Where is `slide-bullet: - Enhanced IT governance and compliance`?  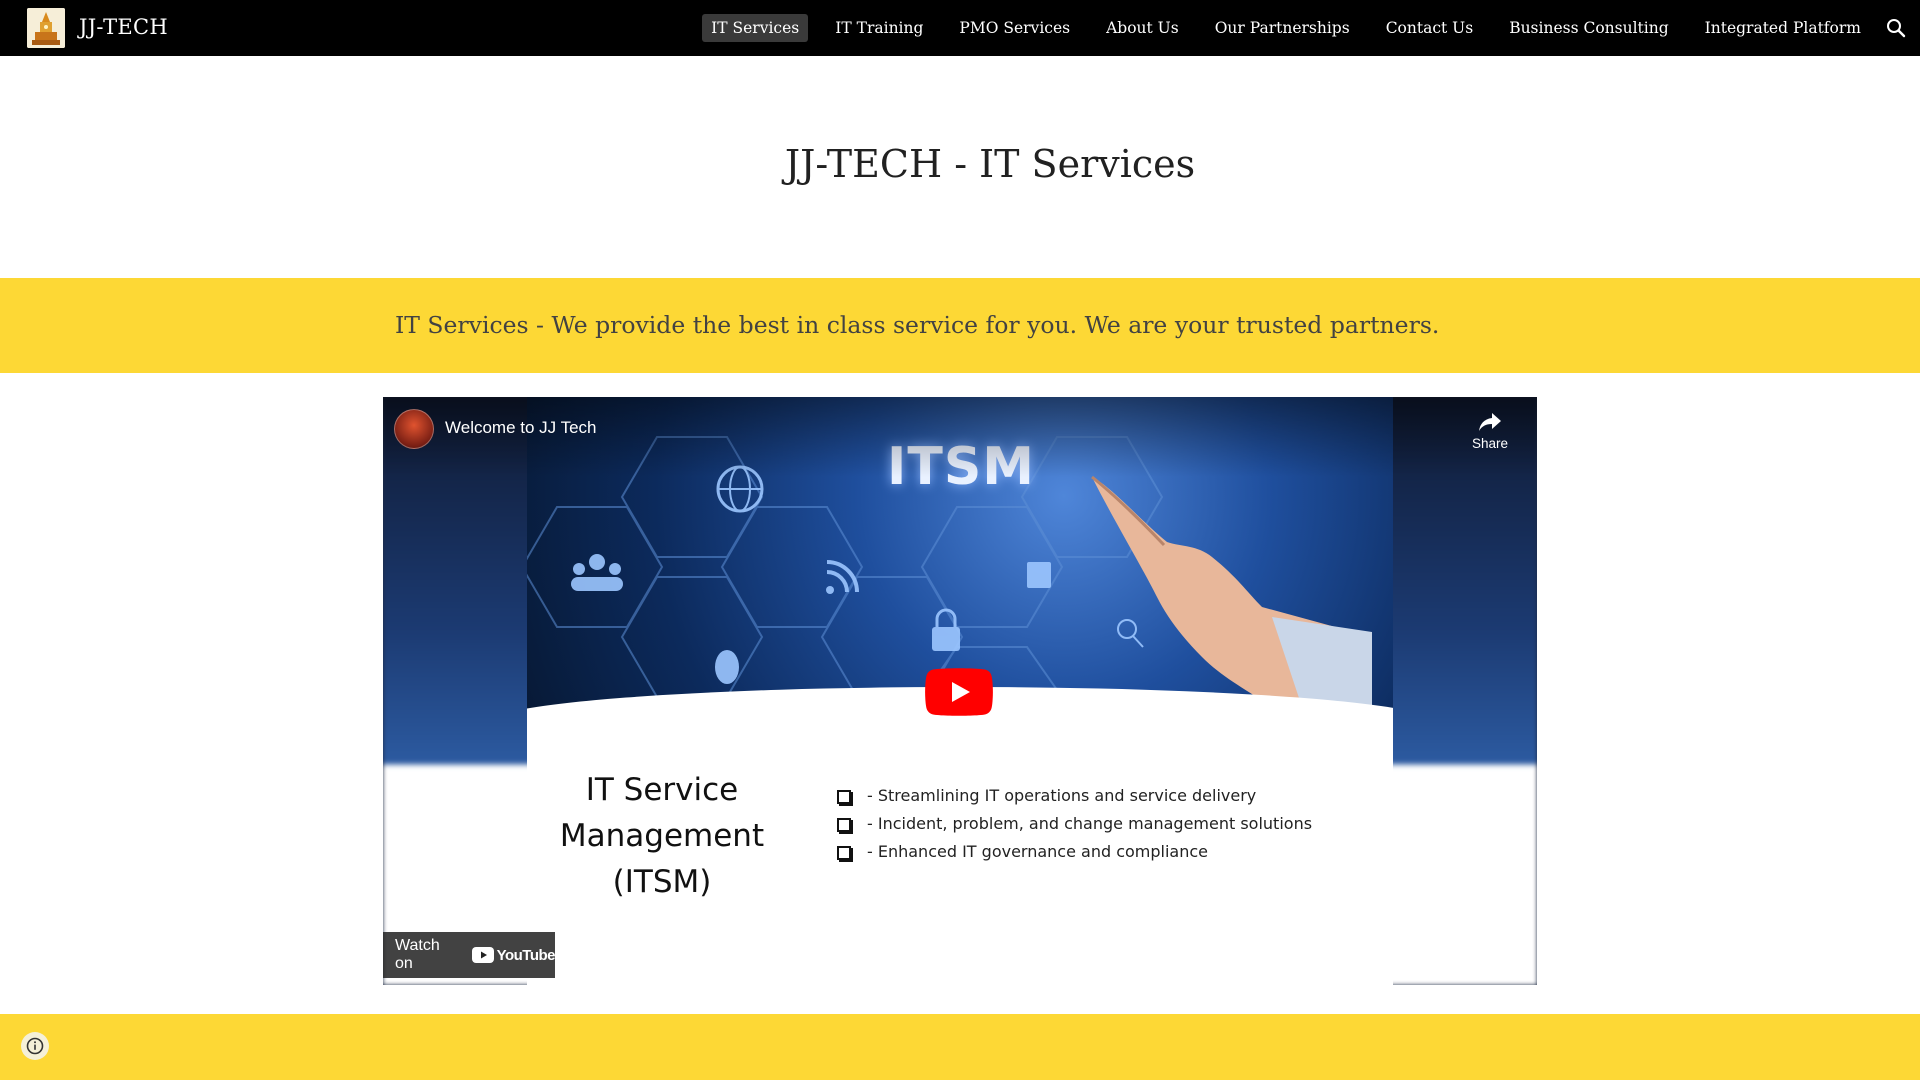
slide-bullet: - Enhanced IT governance and compliance is located at coordinates (1074, 852).